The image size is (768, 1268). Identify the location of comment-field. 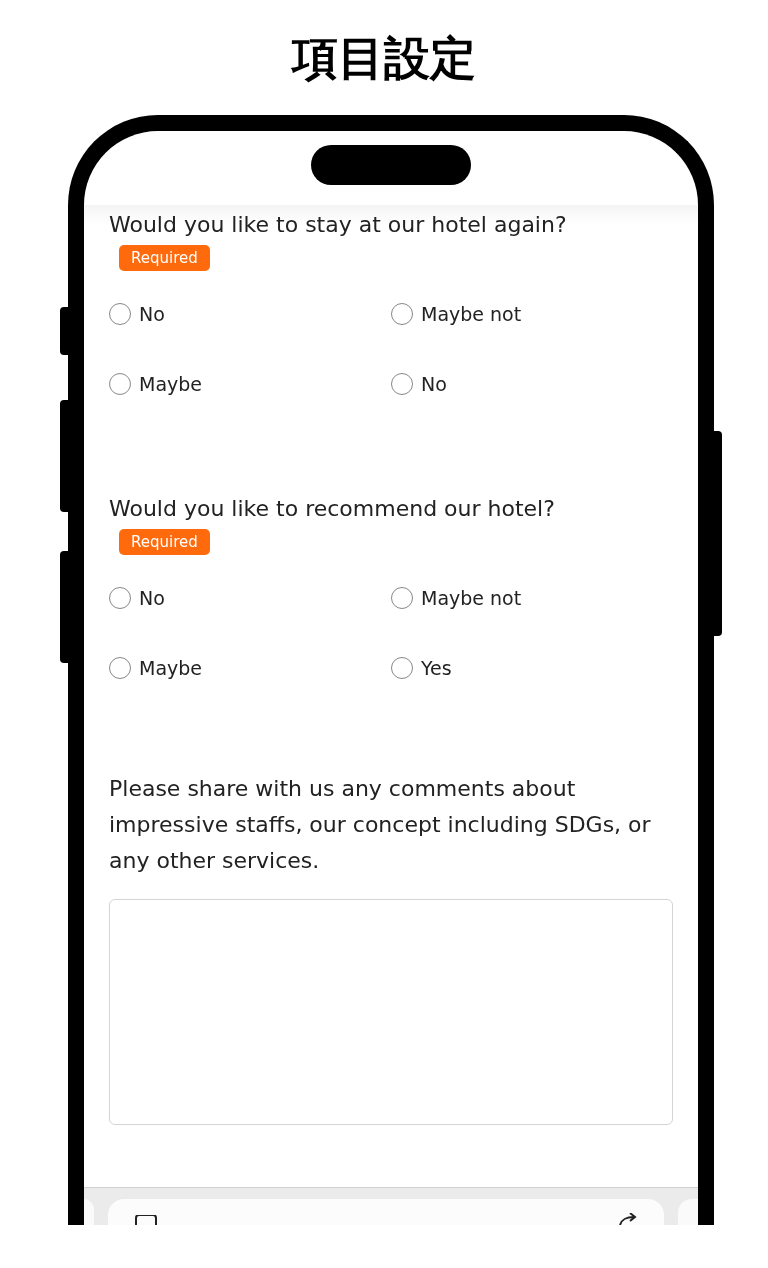
(391, 1012).